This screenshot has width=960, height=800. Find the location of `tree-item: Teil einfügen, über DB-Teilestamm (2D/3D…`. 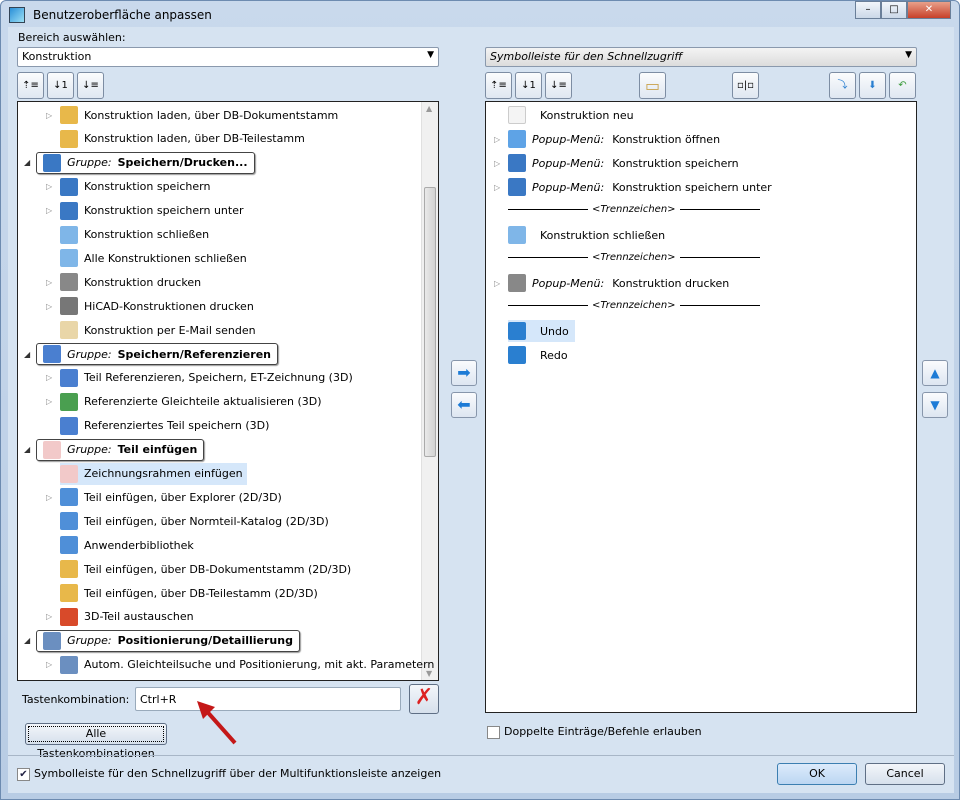

tree-item: Teil einfügen, über DB-Teilestamm (2D/3D… is located at coordinates (189, 593).